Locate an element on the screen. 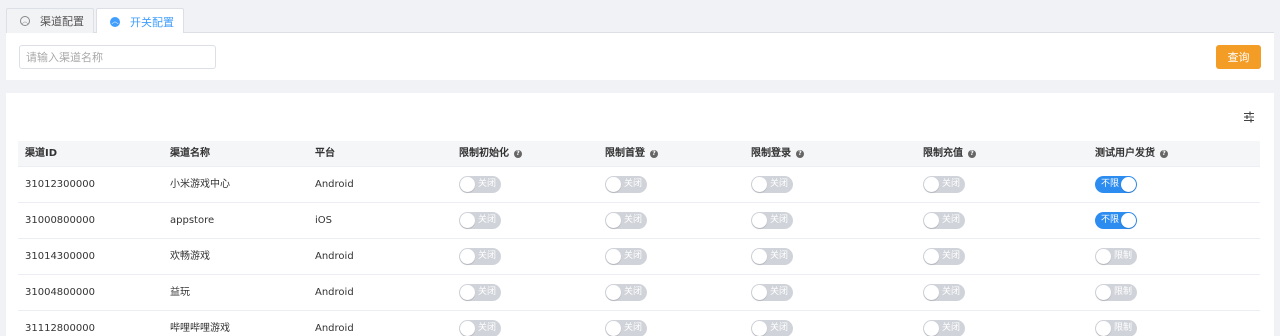  header-platform: 平台 is located at coordinates (325, 153).